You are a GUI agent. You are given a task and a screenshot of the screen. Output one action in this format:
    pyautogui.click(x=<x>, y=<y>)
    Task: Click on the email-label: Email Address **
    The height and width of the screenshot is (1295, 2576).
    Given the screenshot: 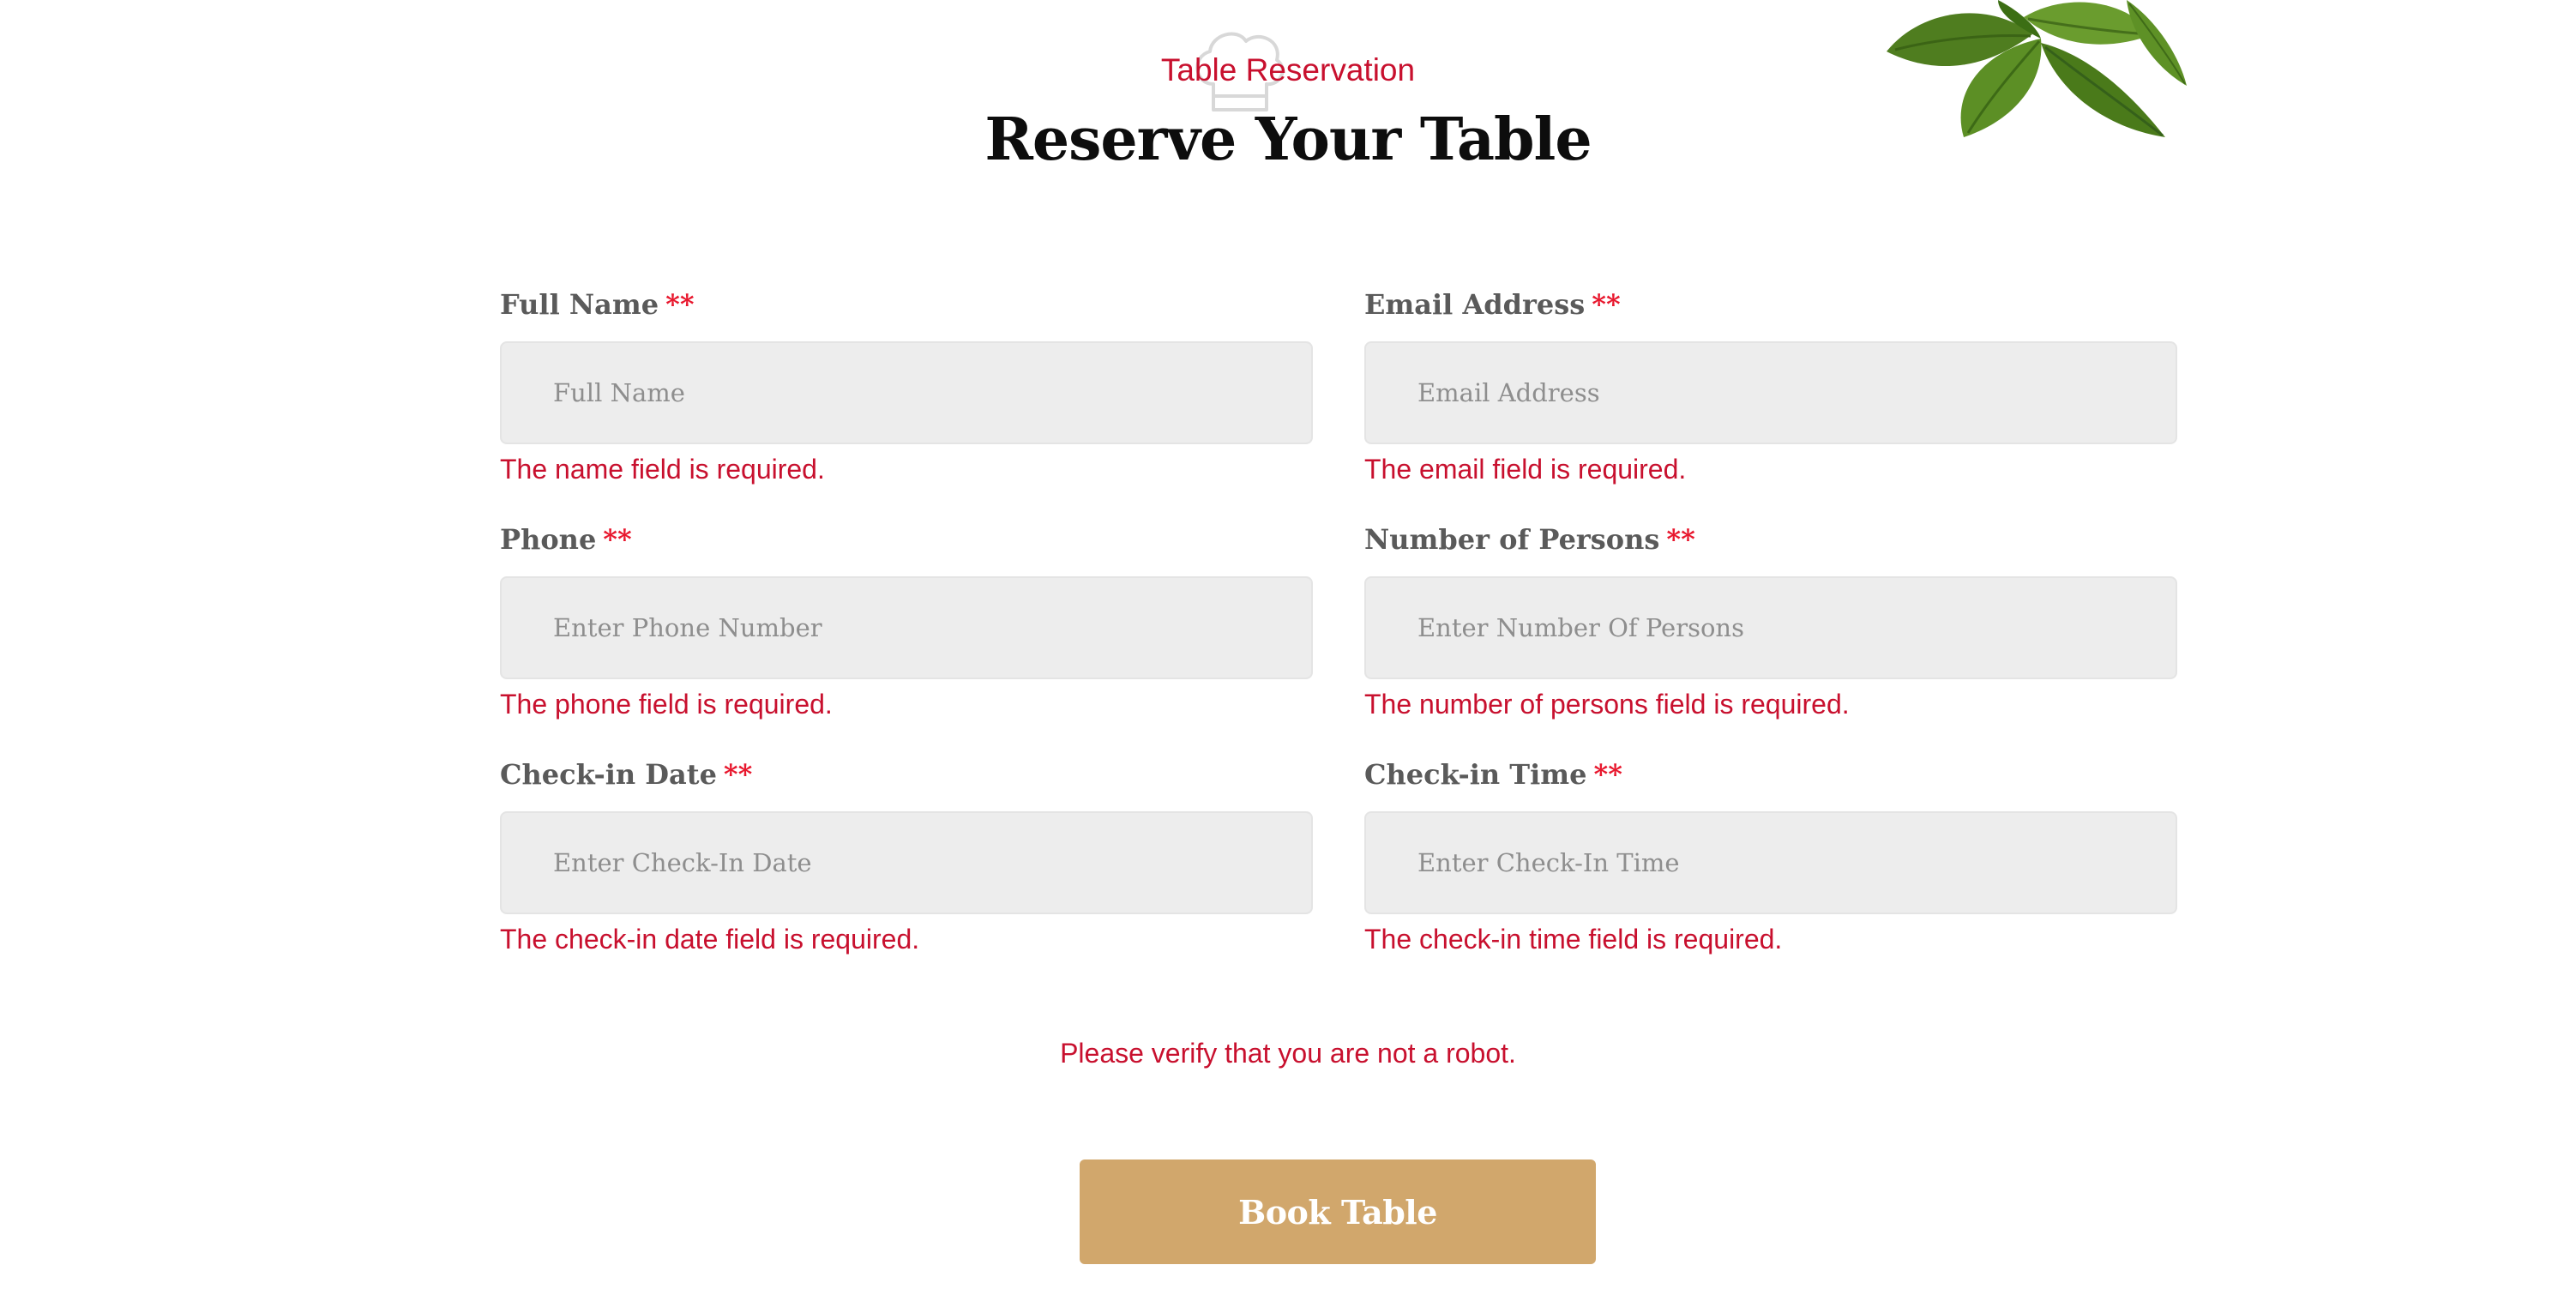 What is the action you would take?
    pyautogui.click(x=1493, y=304)
    